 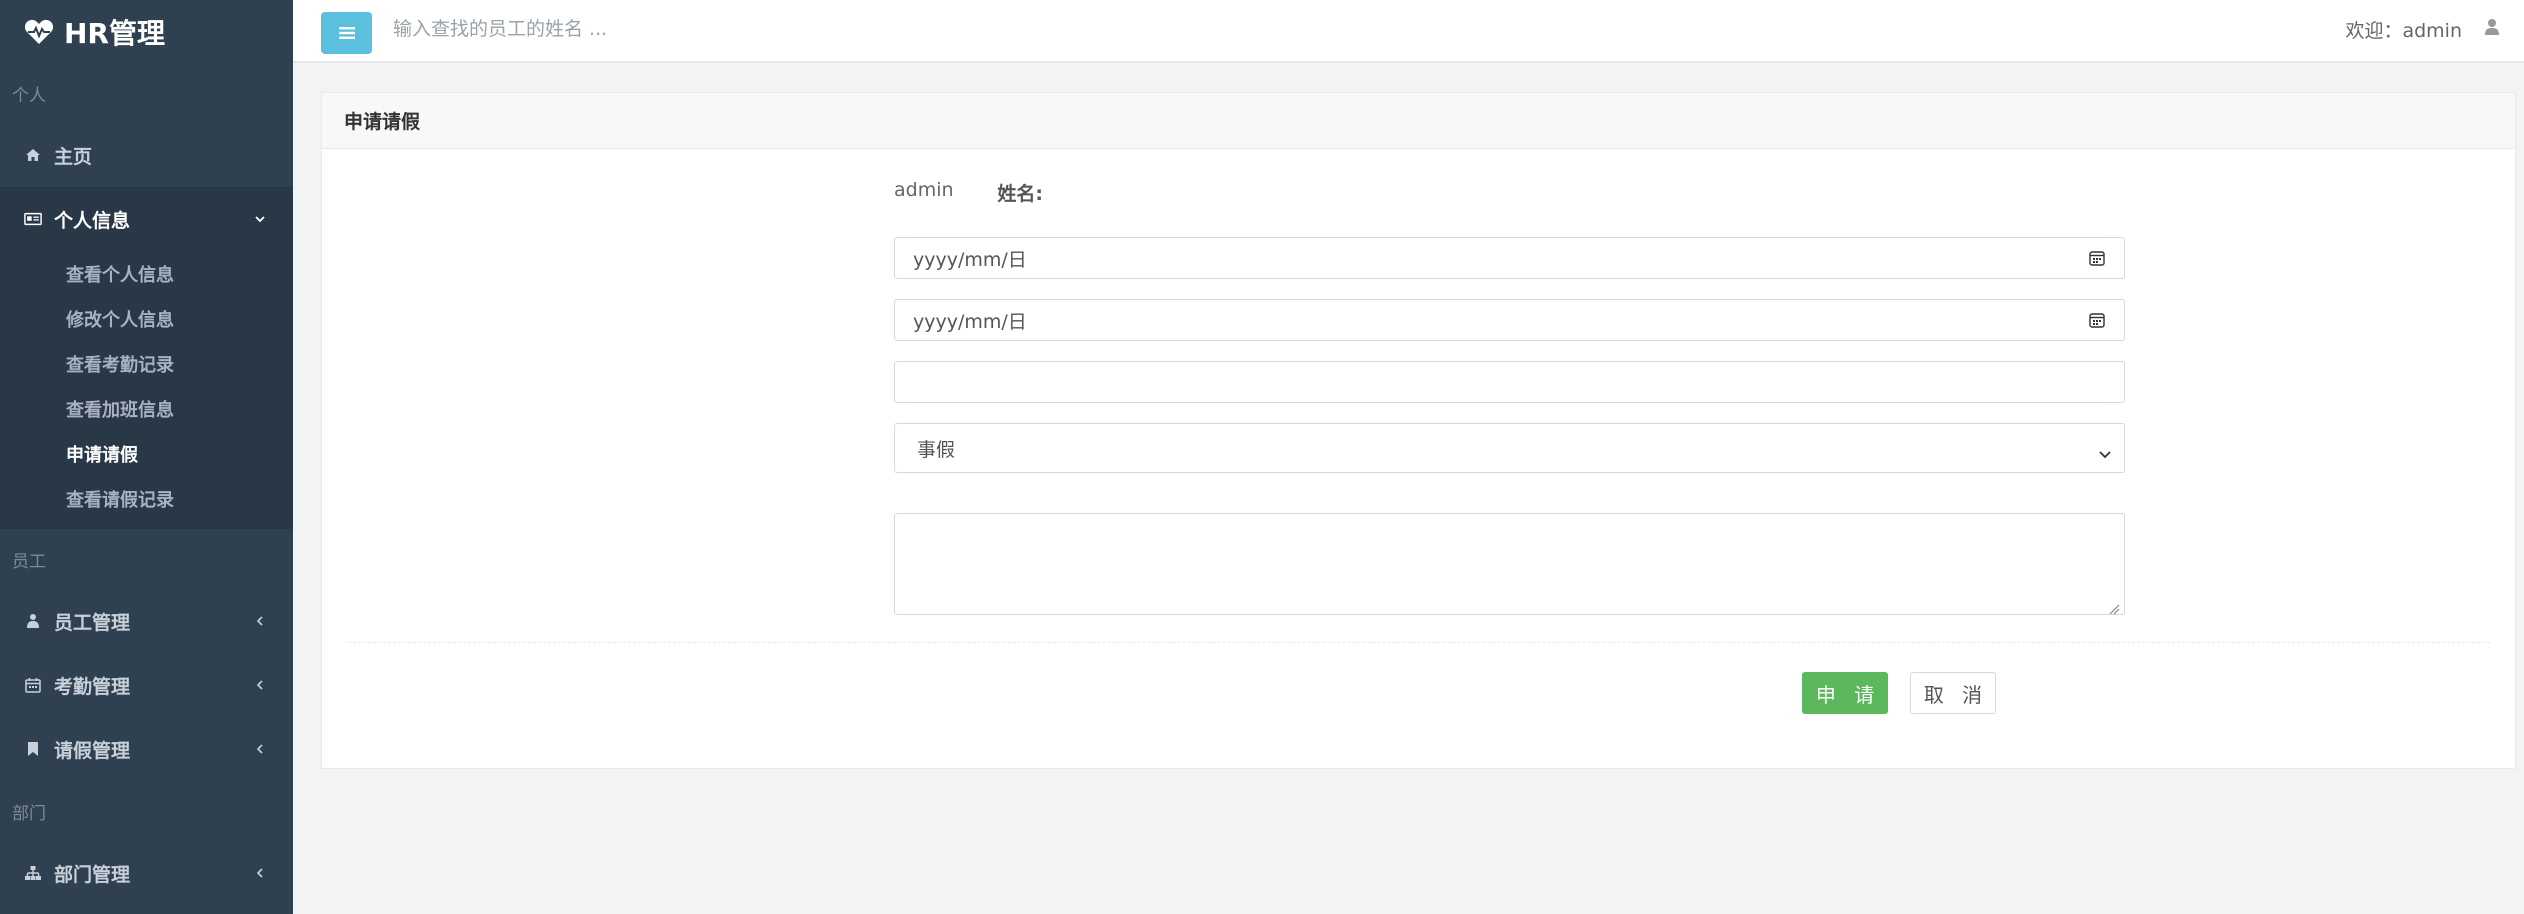 What do you see at coordinates (2114, 606) in the screenshot?
I see `resize-handle-icon` at bounding box center [2114, 606].